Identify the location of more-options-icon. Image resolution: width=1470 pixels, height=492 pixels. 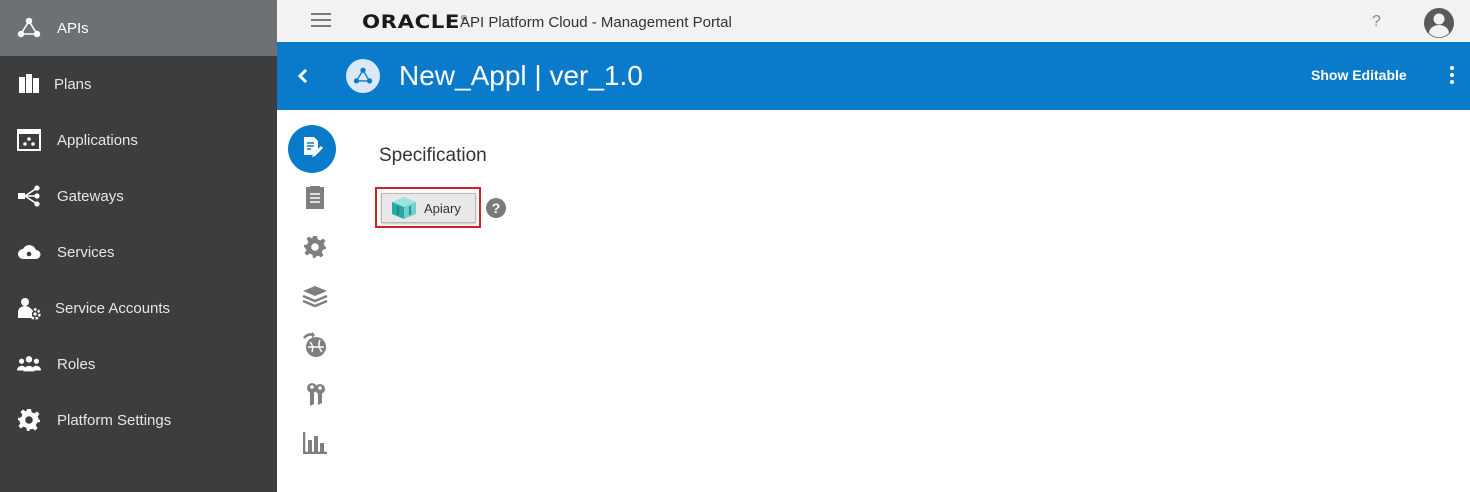
(1452, 75).